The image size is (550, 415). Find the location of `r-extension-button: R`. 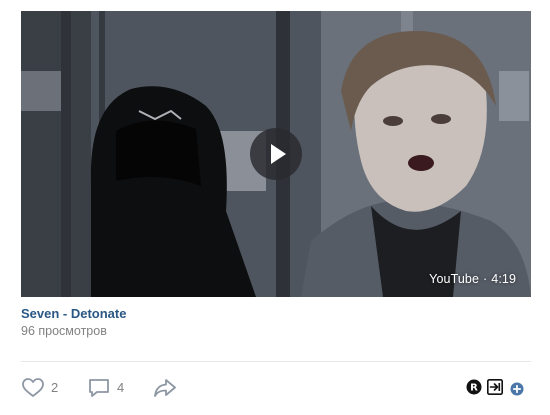

r-extension-button: R is located at coordinates (474, 387).